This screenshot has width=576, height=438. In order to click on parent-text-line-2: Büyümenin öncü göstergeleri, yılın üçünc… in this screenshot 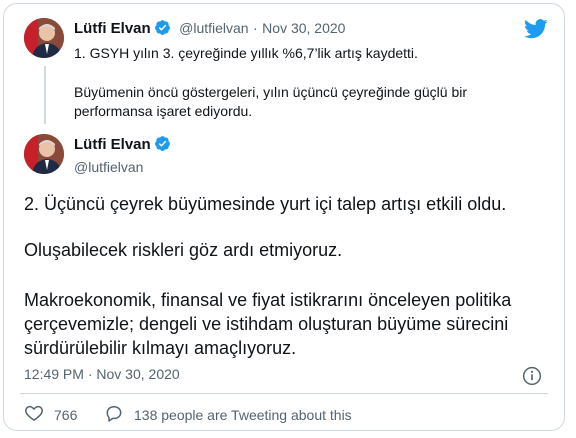, I will do `click(271, 92)`.